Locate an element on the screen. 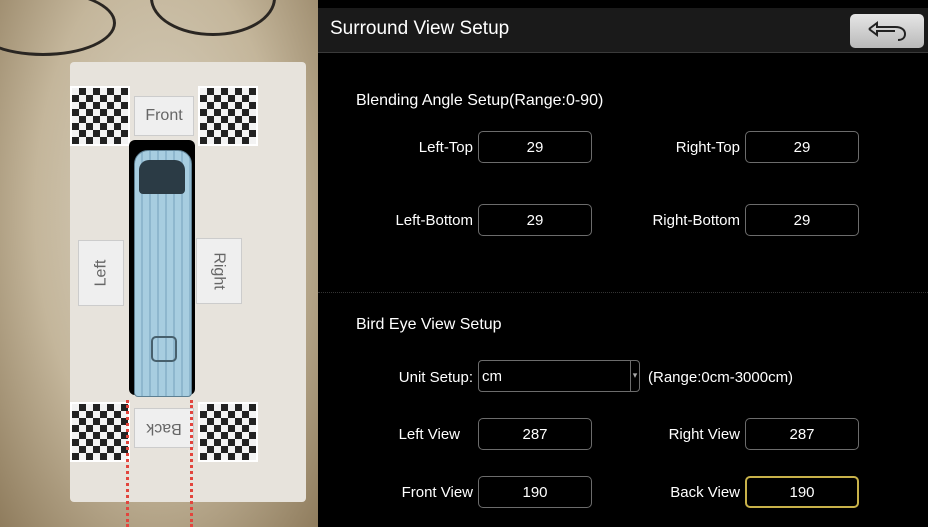 The image size is (928, 527). back-arrow-icon is located at coordinates (887, 31).